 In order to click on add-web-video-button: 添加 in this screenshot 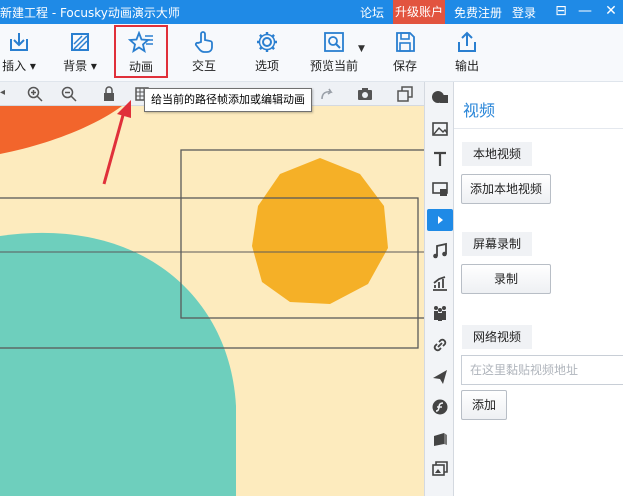, I will do `click(484, 405)`.